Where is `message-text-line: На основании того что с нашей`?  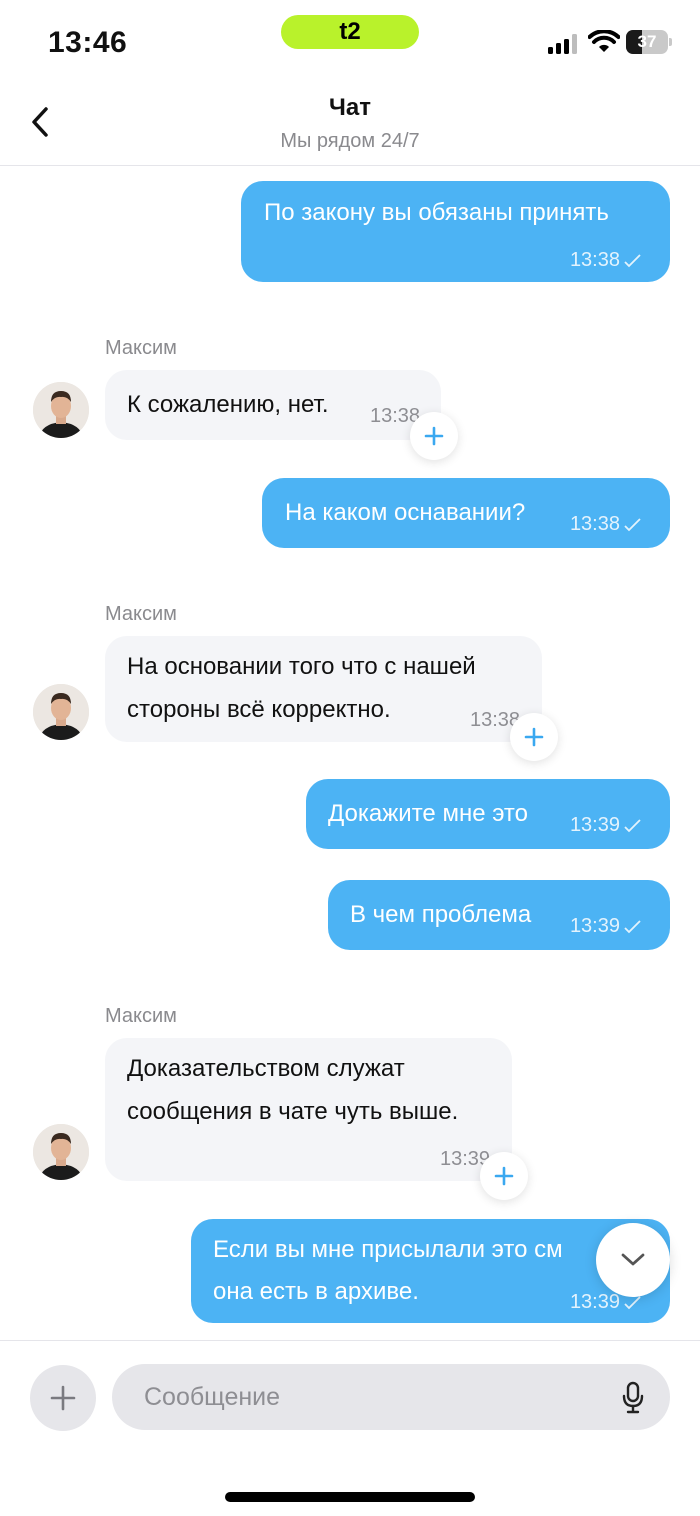 message-text-line: На основании того что с нашей is located at coordinates (301, 666).